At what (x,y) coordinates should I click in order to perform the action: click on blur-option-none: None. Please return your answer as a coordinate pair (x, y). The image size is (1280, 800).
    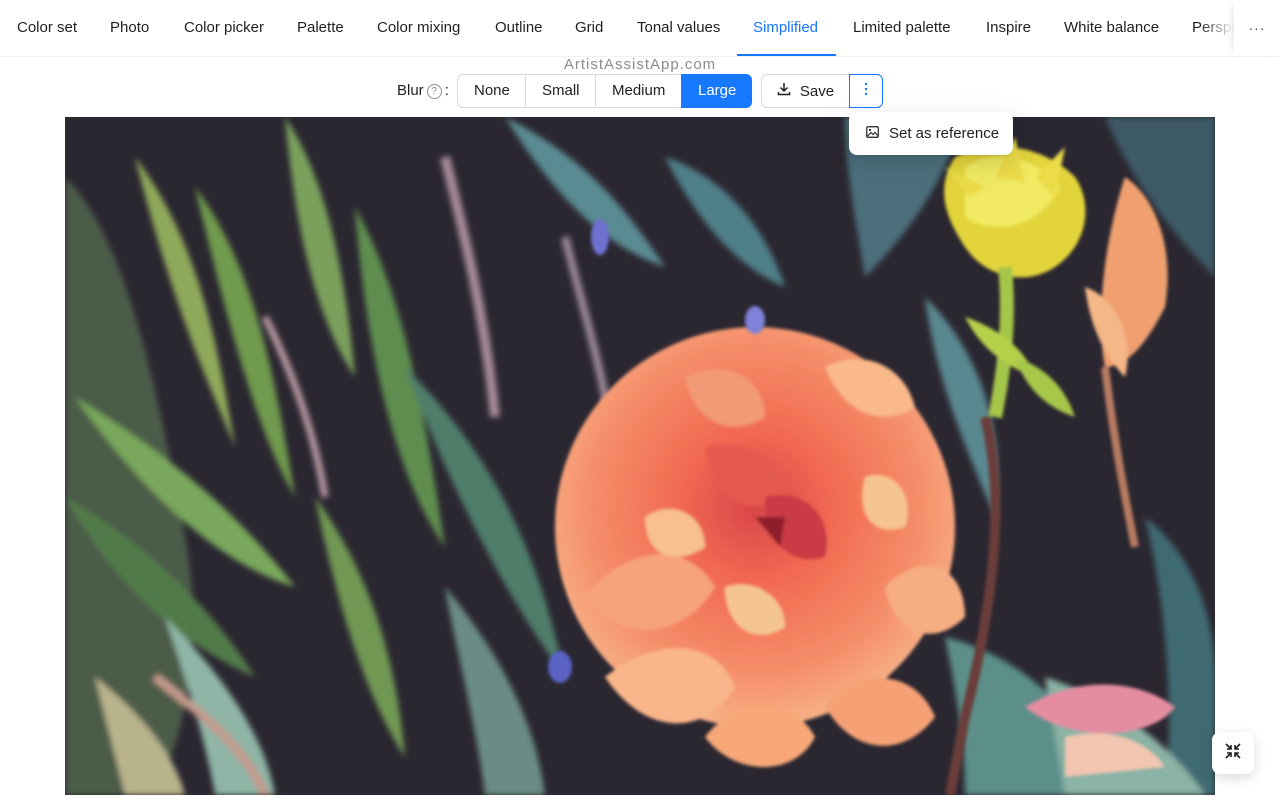
    Looking at the image, I should click on (491, 91).